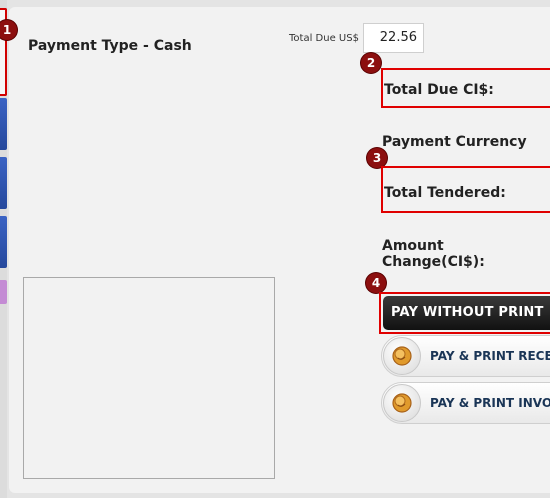 The image size is (550, 498). Describe the element at coordinates (490, 403) in the screenshot. I see `pay-print-invoice-label: PAY & PRINT INVO` at that location.